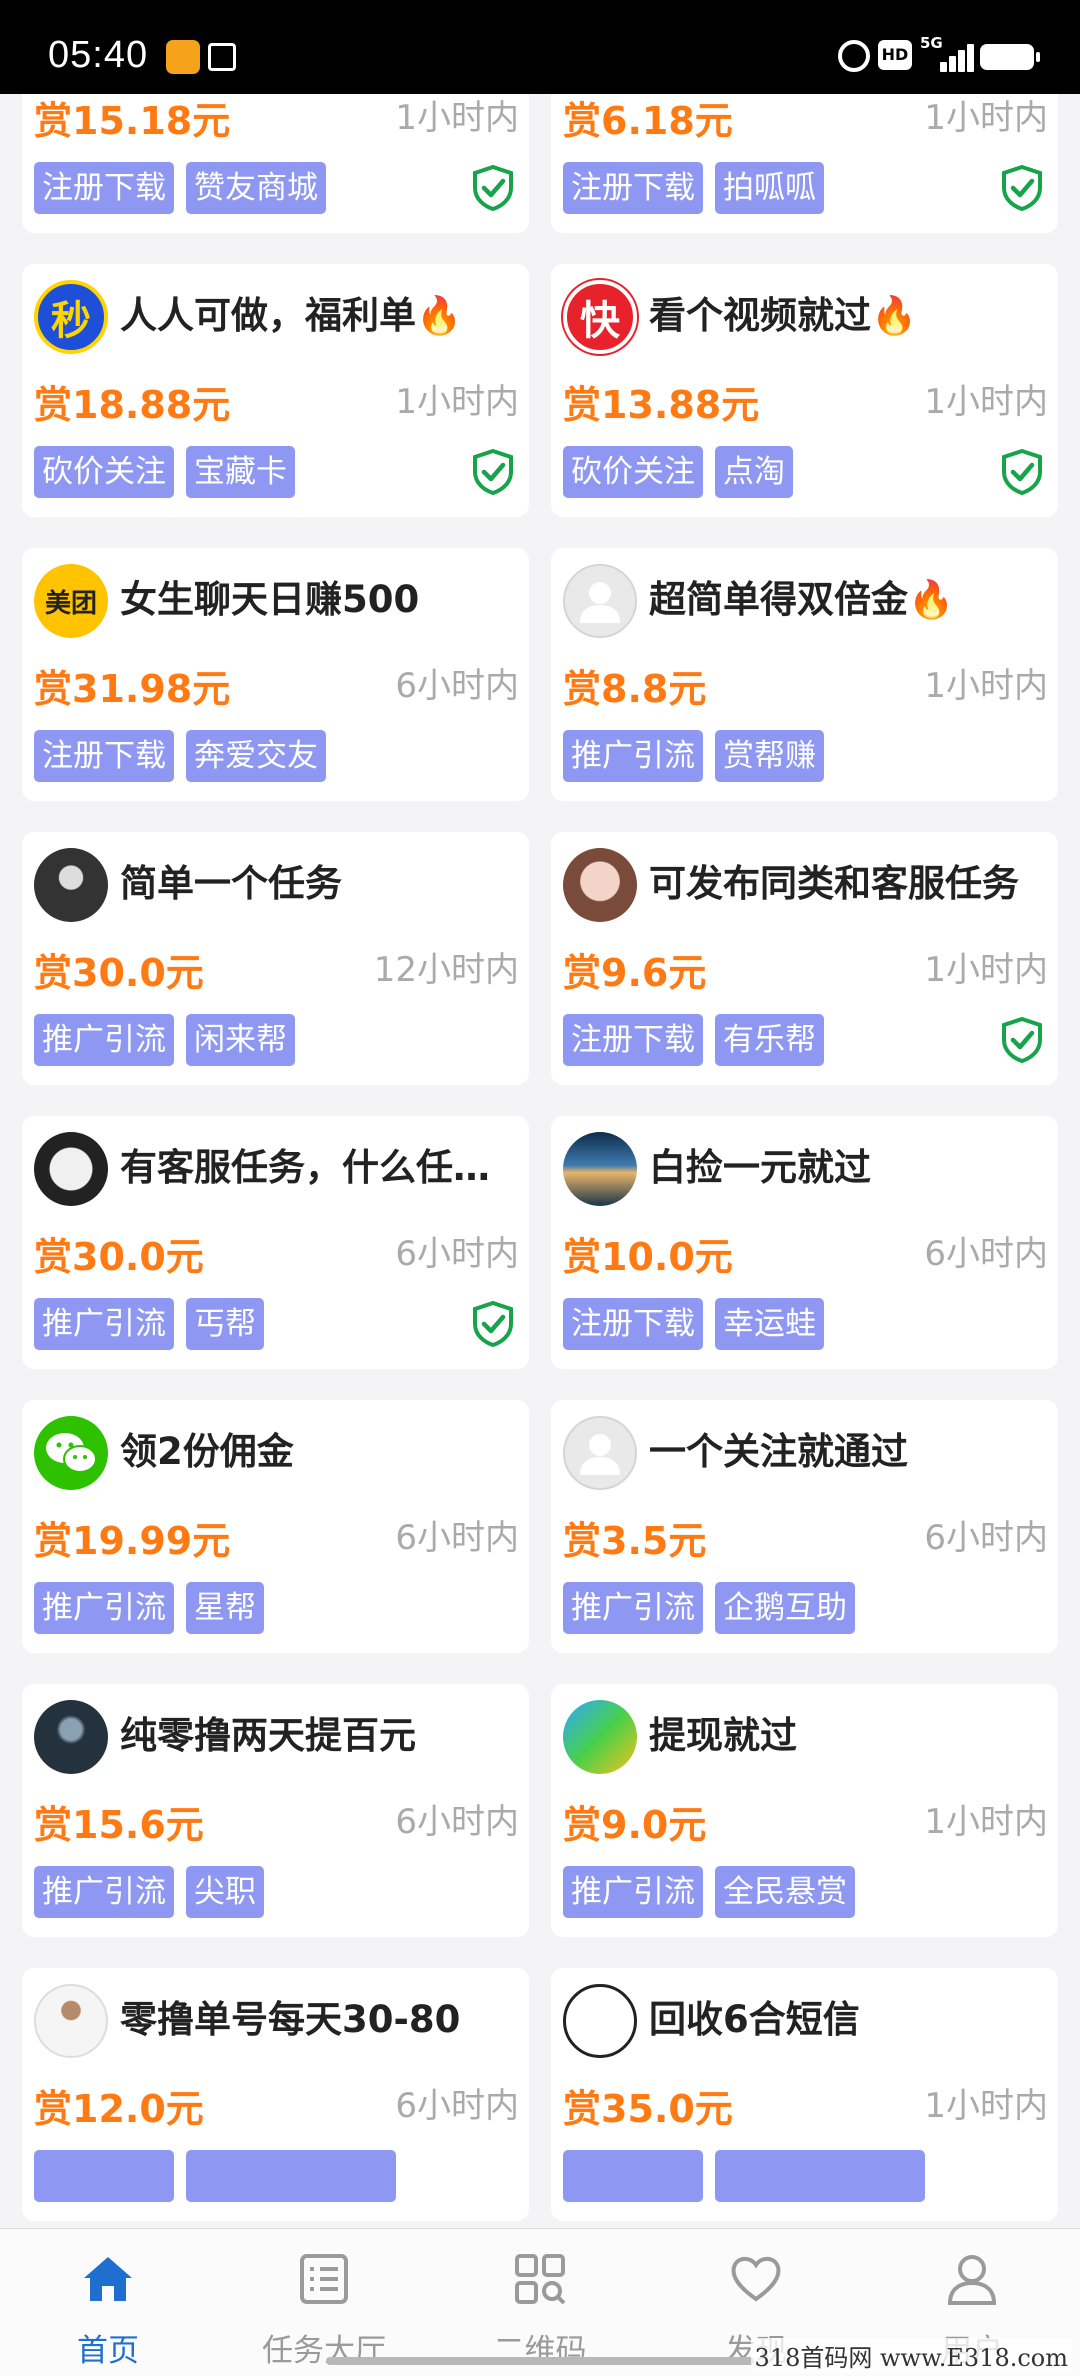  What do you see at coordinates (760, 315) in the screenshot?
I see `task-title-text: 看个视频就过` at bounding box center [760, 315].